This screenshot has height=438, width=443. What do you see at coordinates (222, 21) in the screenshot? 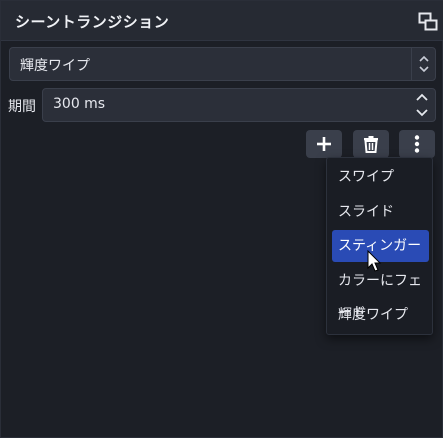
I see `dock-header: シーントランジション` at bounding box center [222, 21].